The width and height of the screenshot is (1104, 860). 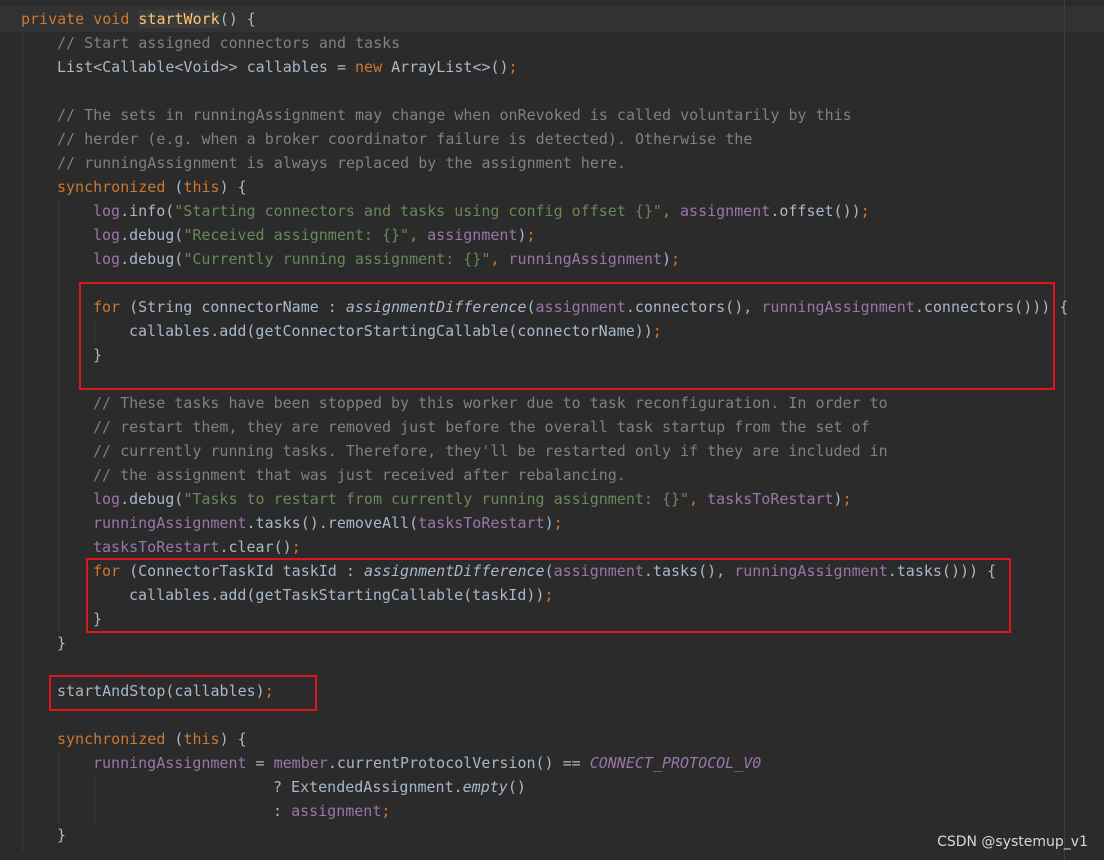 I want to click on code-line: ? ExtendedAssignment.empty(), so click(x=399, y=787).